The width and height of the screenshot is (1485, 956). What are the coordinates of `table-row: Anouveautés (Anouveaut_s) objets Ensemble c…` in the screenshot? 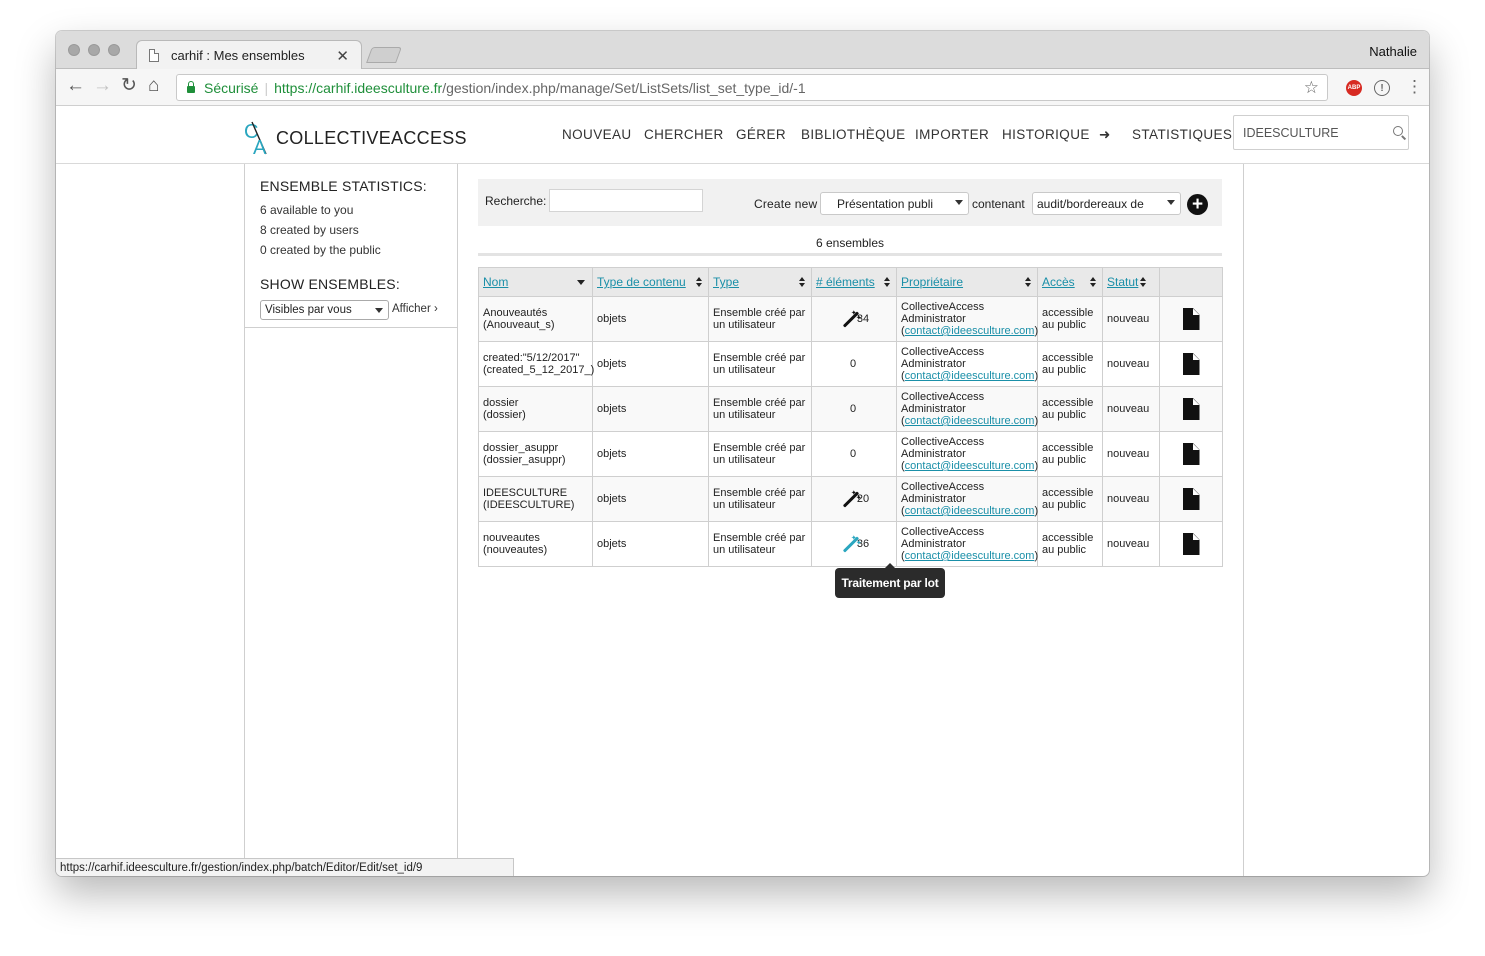 It's located at (850, 319).